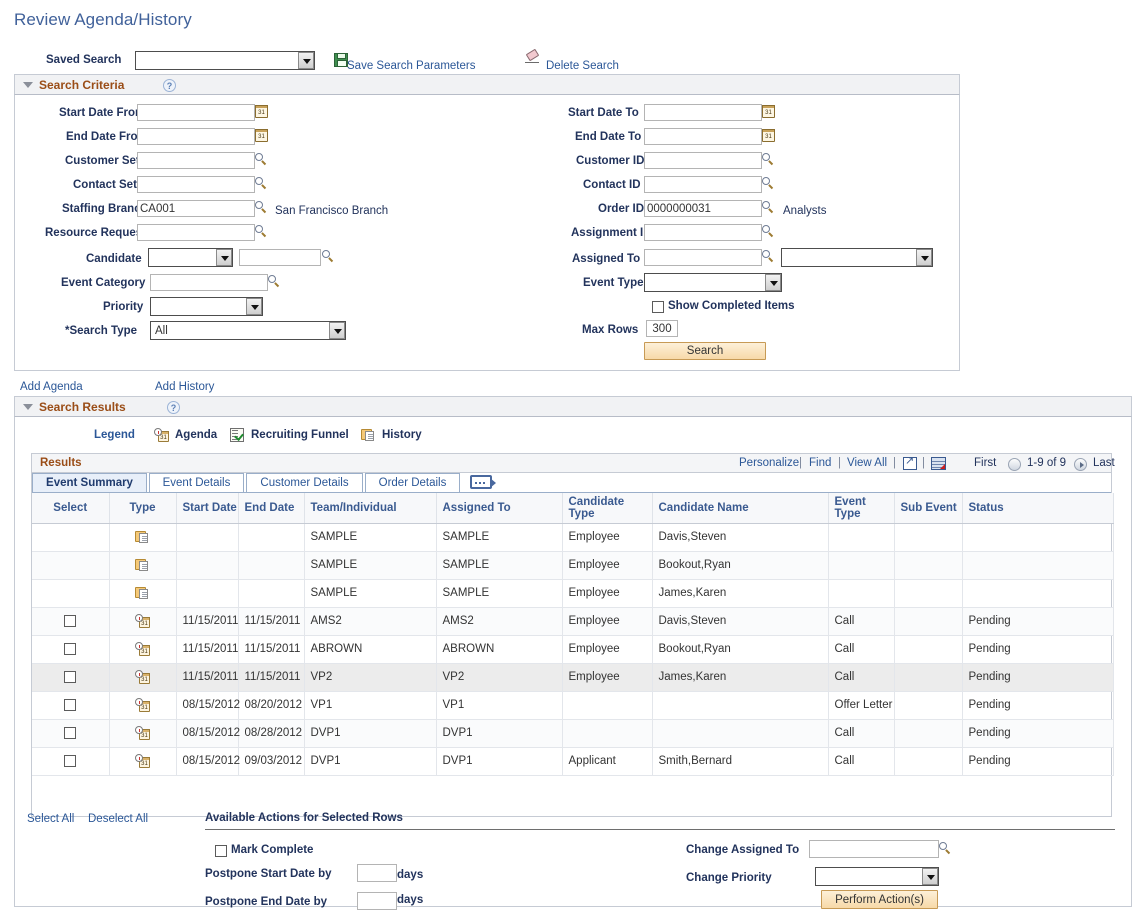 The image size is (1148, 922). I want to click on resource-request-input, so click(196, 232).